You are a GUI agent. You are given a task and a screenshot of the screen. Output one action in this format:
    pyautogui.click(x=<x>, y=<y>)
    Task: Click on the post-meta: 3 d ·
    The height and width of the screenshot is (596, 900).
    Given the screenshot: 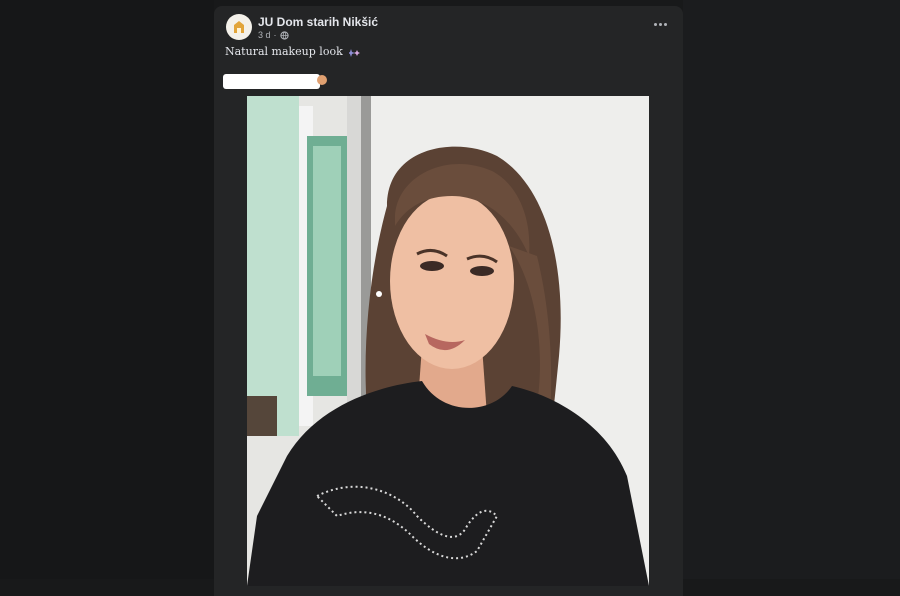 What is the action you would take?
    pyautogui.click(x=273, y=35)
    